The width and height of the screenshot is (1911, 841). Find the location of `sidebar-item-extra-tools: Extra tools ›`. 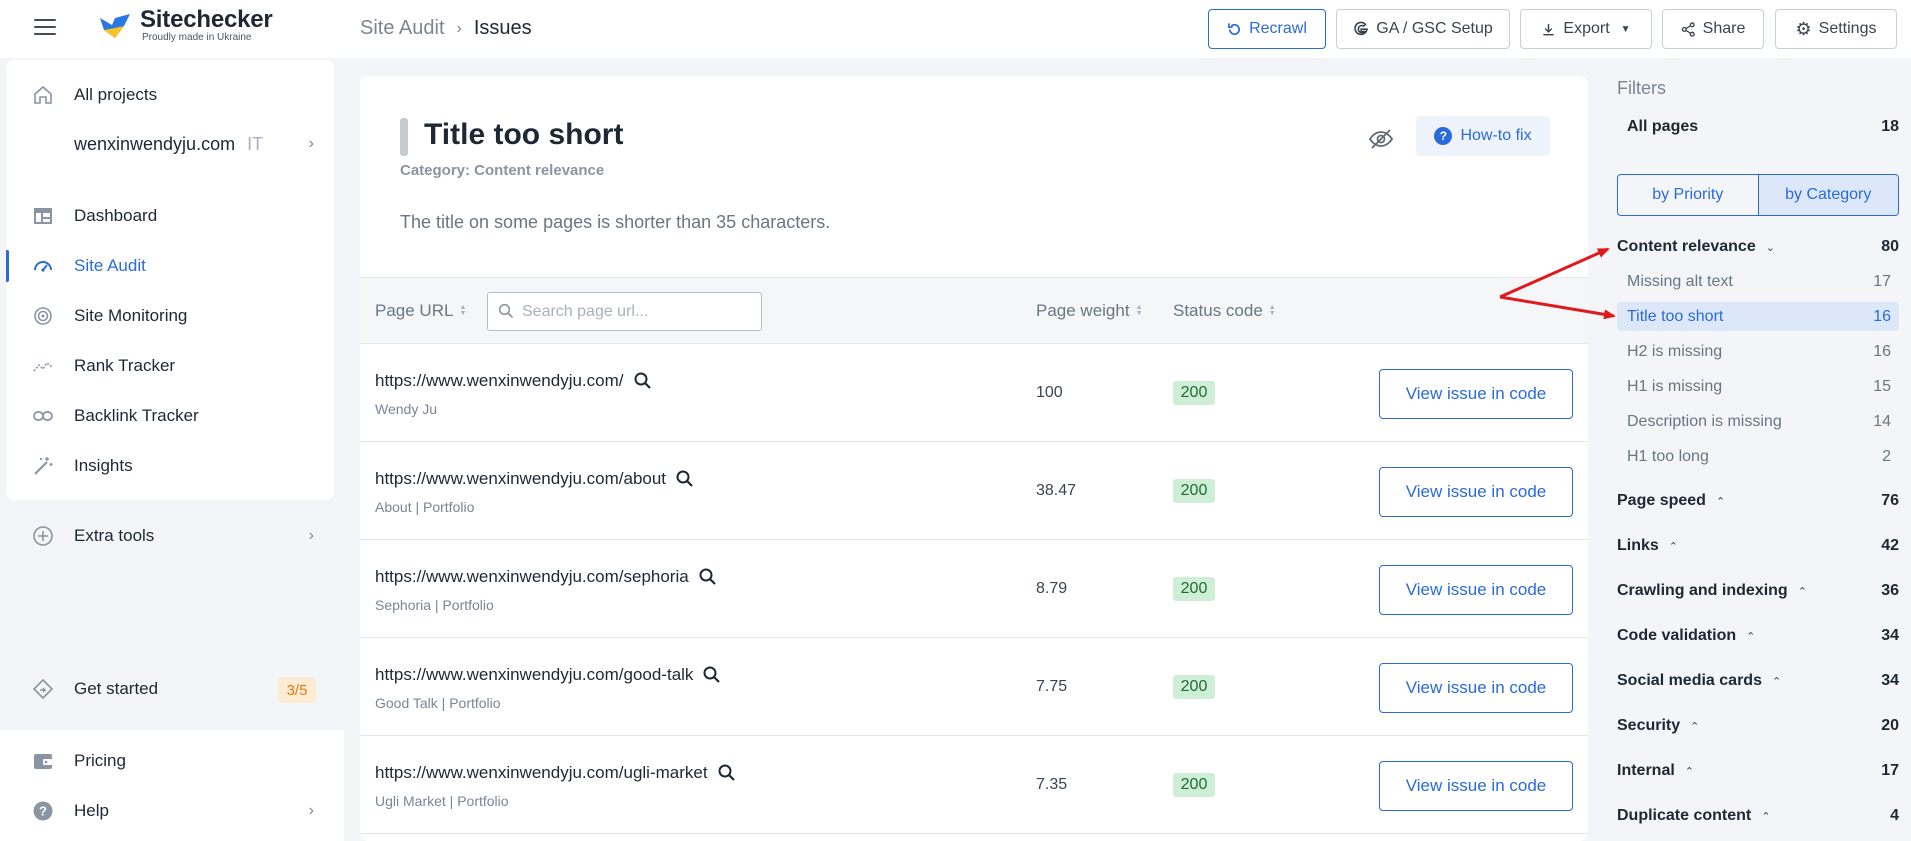

sidebar-item-extra-tools: Extra tools › is located at coordinates (170, 536).